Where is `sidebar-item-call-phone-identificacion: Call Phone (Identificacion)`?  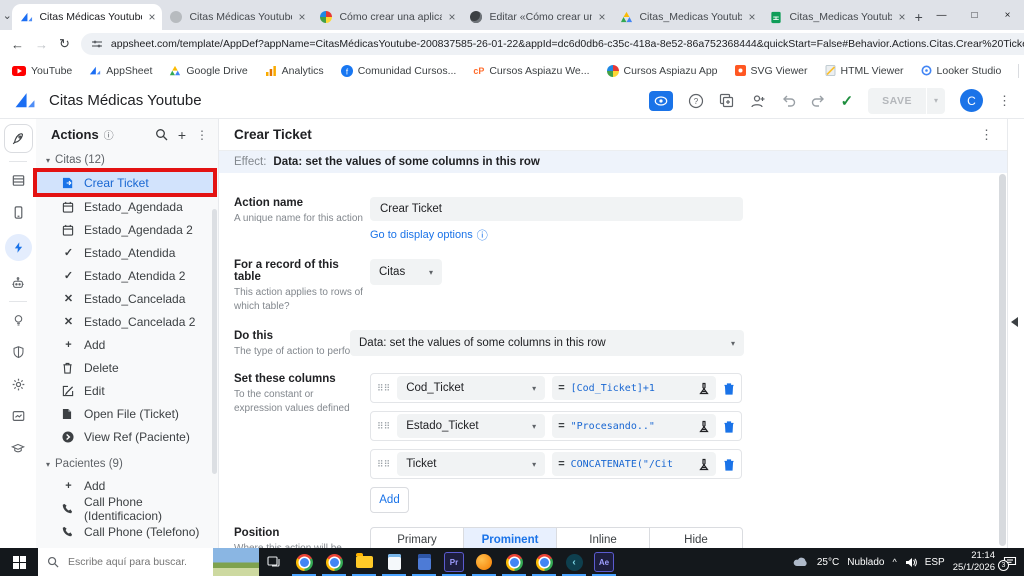 sidebar-item-call-phone-identificacion: Call Phone (Identificacion) is located at coordinates (127, 509).